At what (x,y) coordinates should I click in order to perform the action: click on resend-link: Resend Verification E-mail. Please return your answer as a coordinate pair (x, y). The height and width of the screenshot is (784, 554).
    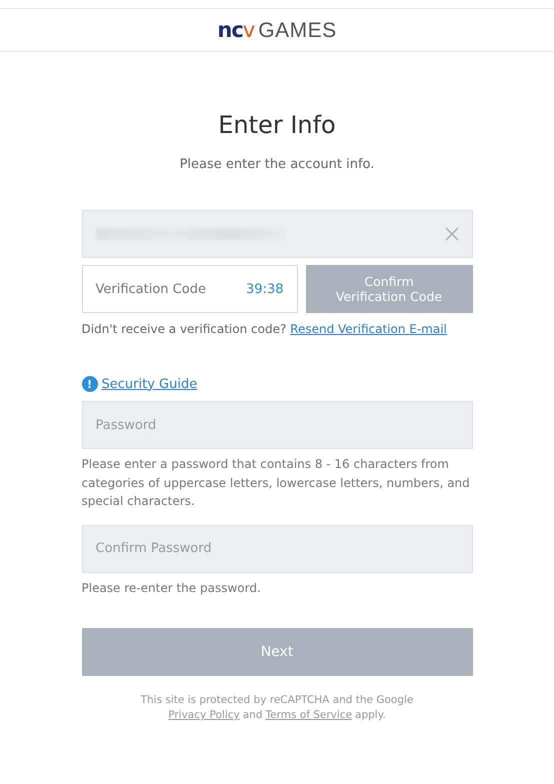
    Looking at the image, I should click on (368, 329).